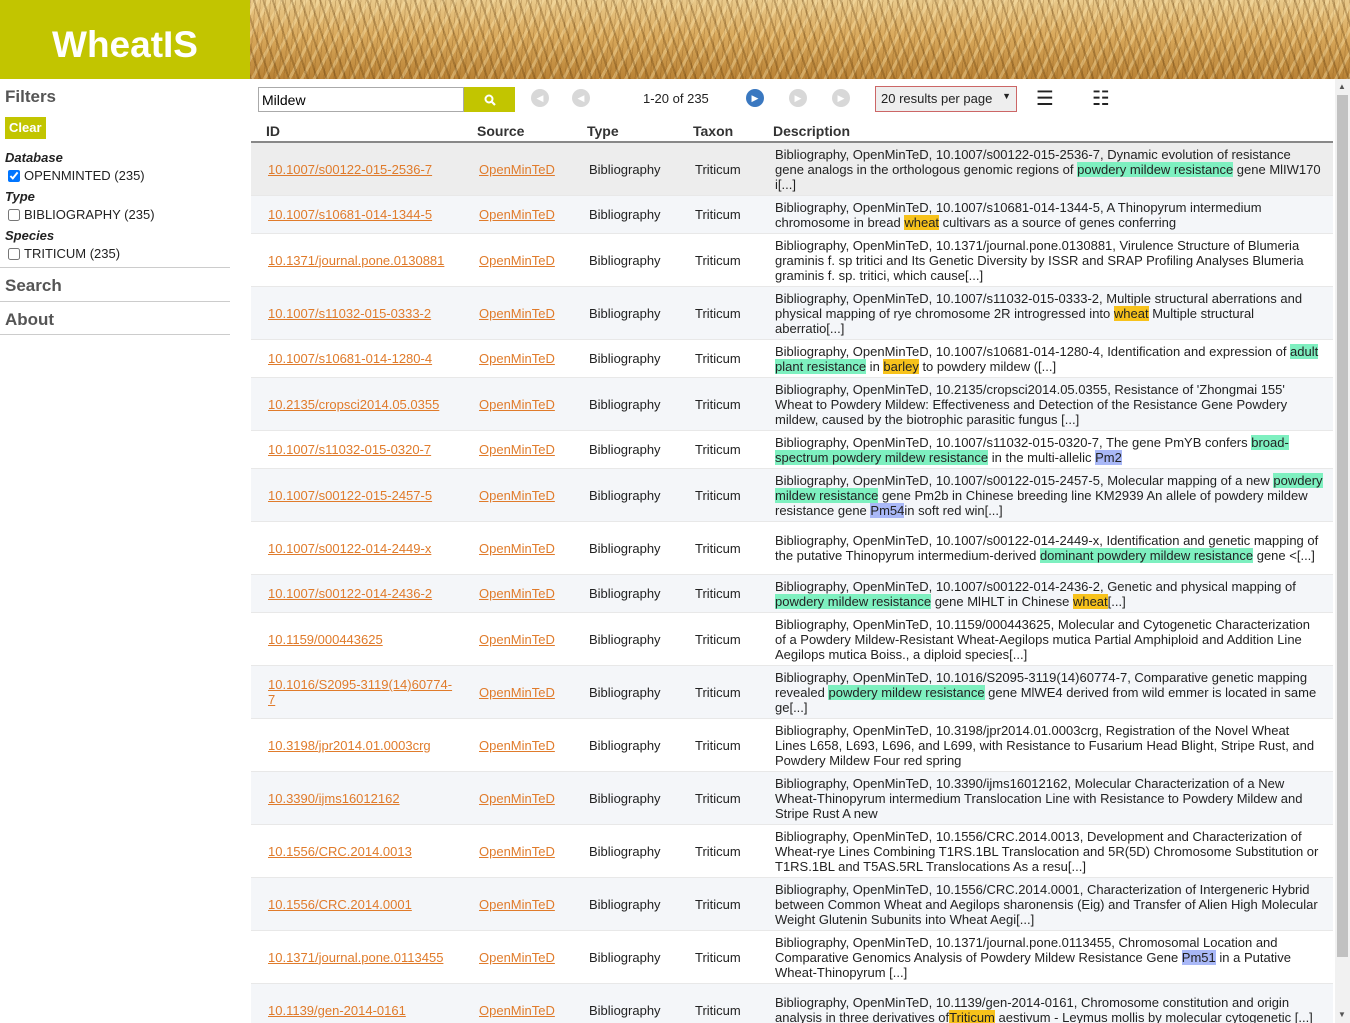 The image size is (1350, 1023). I want to click on record-id-link: 10.1371/journal.pone.0130881, so click(356, 260).